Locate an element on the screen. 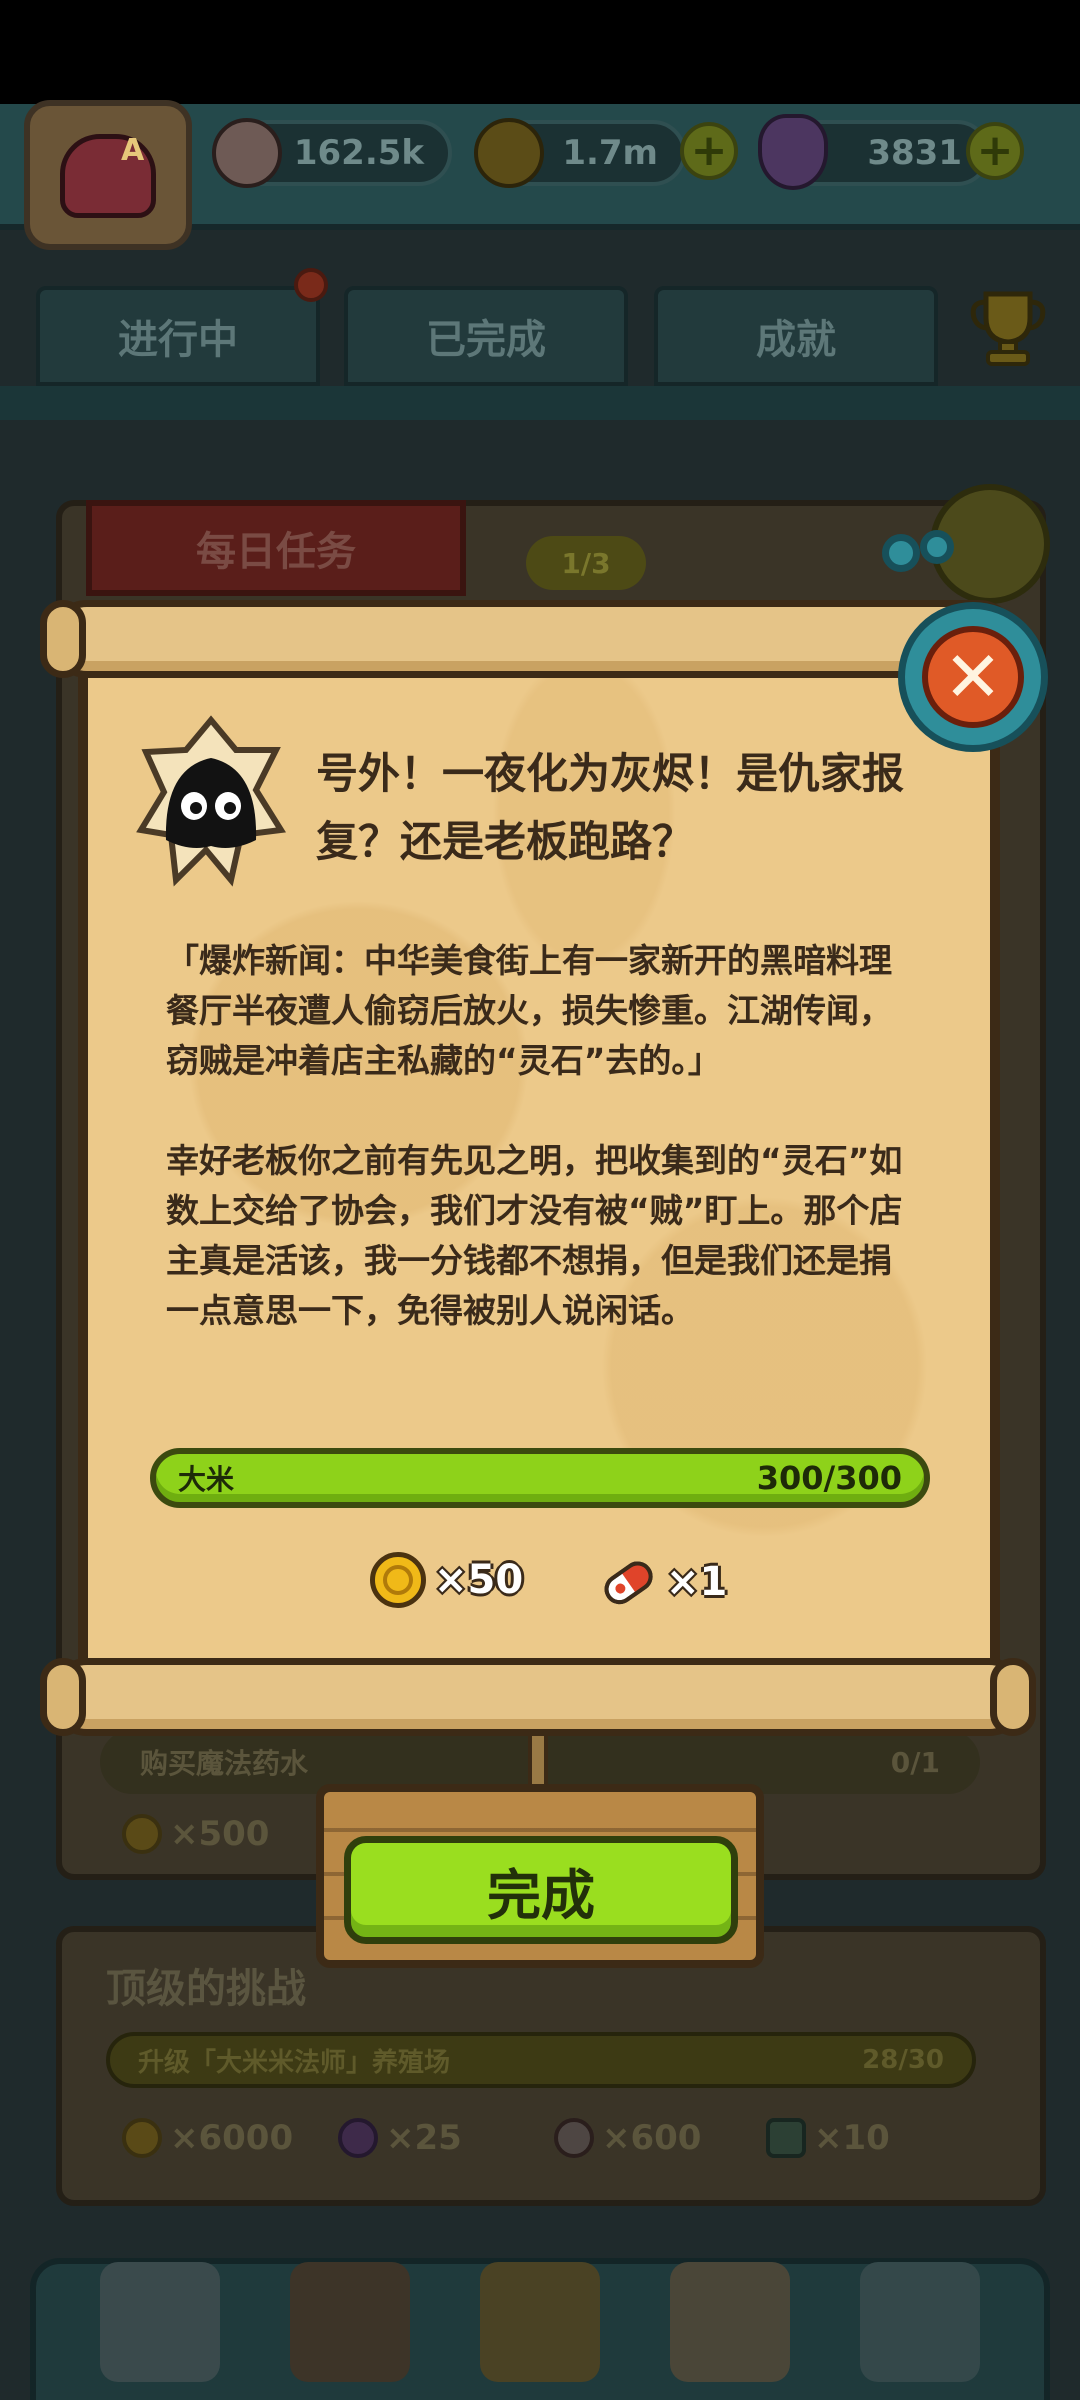 The width and height of the screenshot is (1080, 2400). scroll-bottom-cap-left is located at coordinates (63, 1697).